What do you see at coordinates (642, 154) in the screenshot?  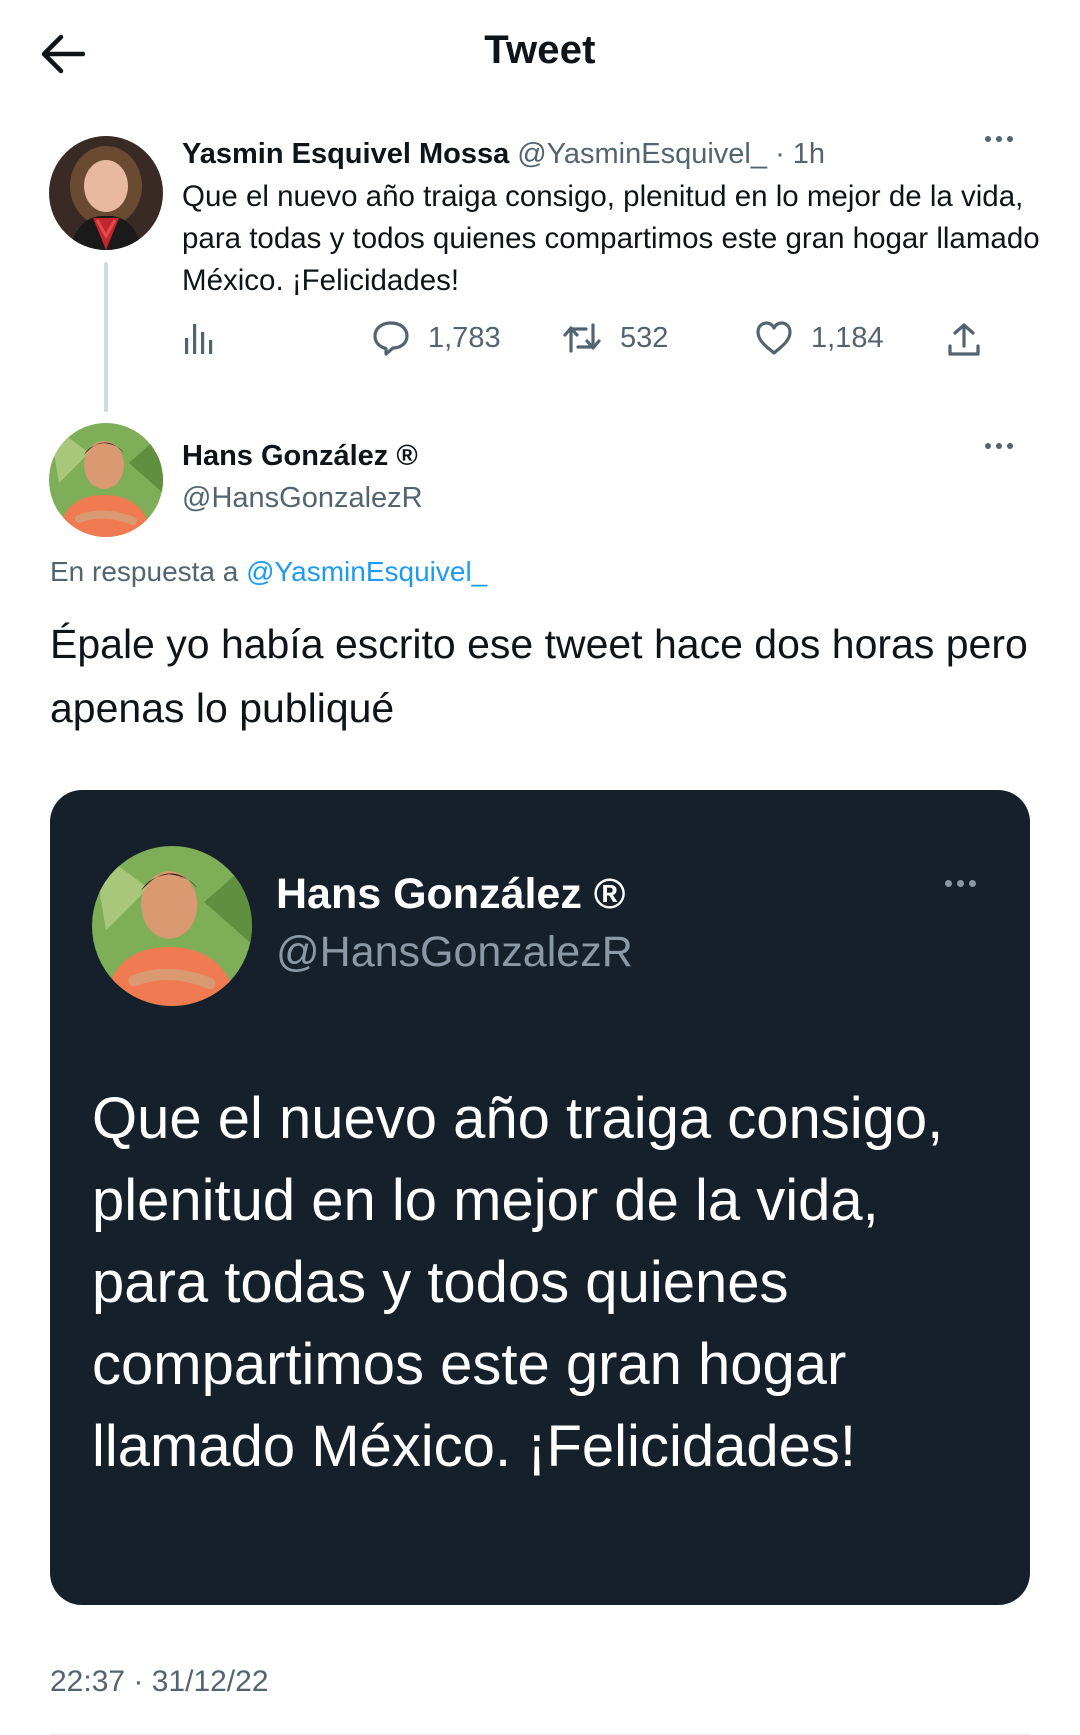 I see `tweet1-handle: @YasminEsquivel_` at bounding box center [642, 154].